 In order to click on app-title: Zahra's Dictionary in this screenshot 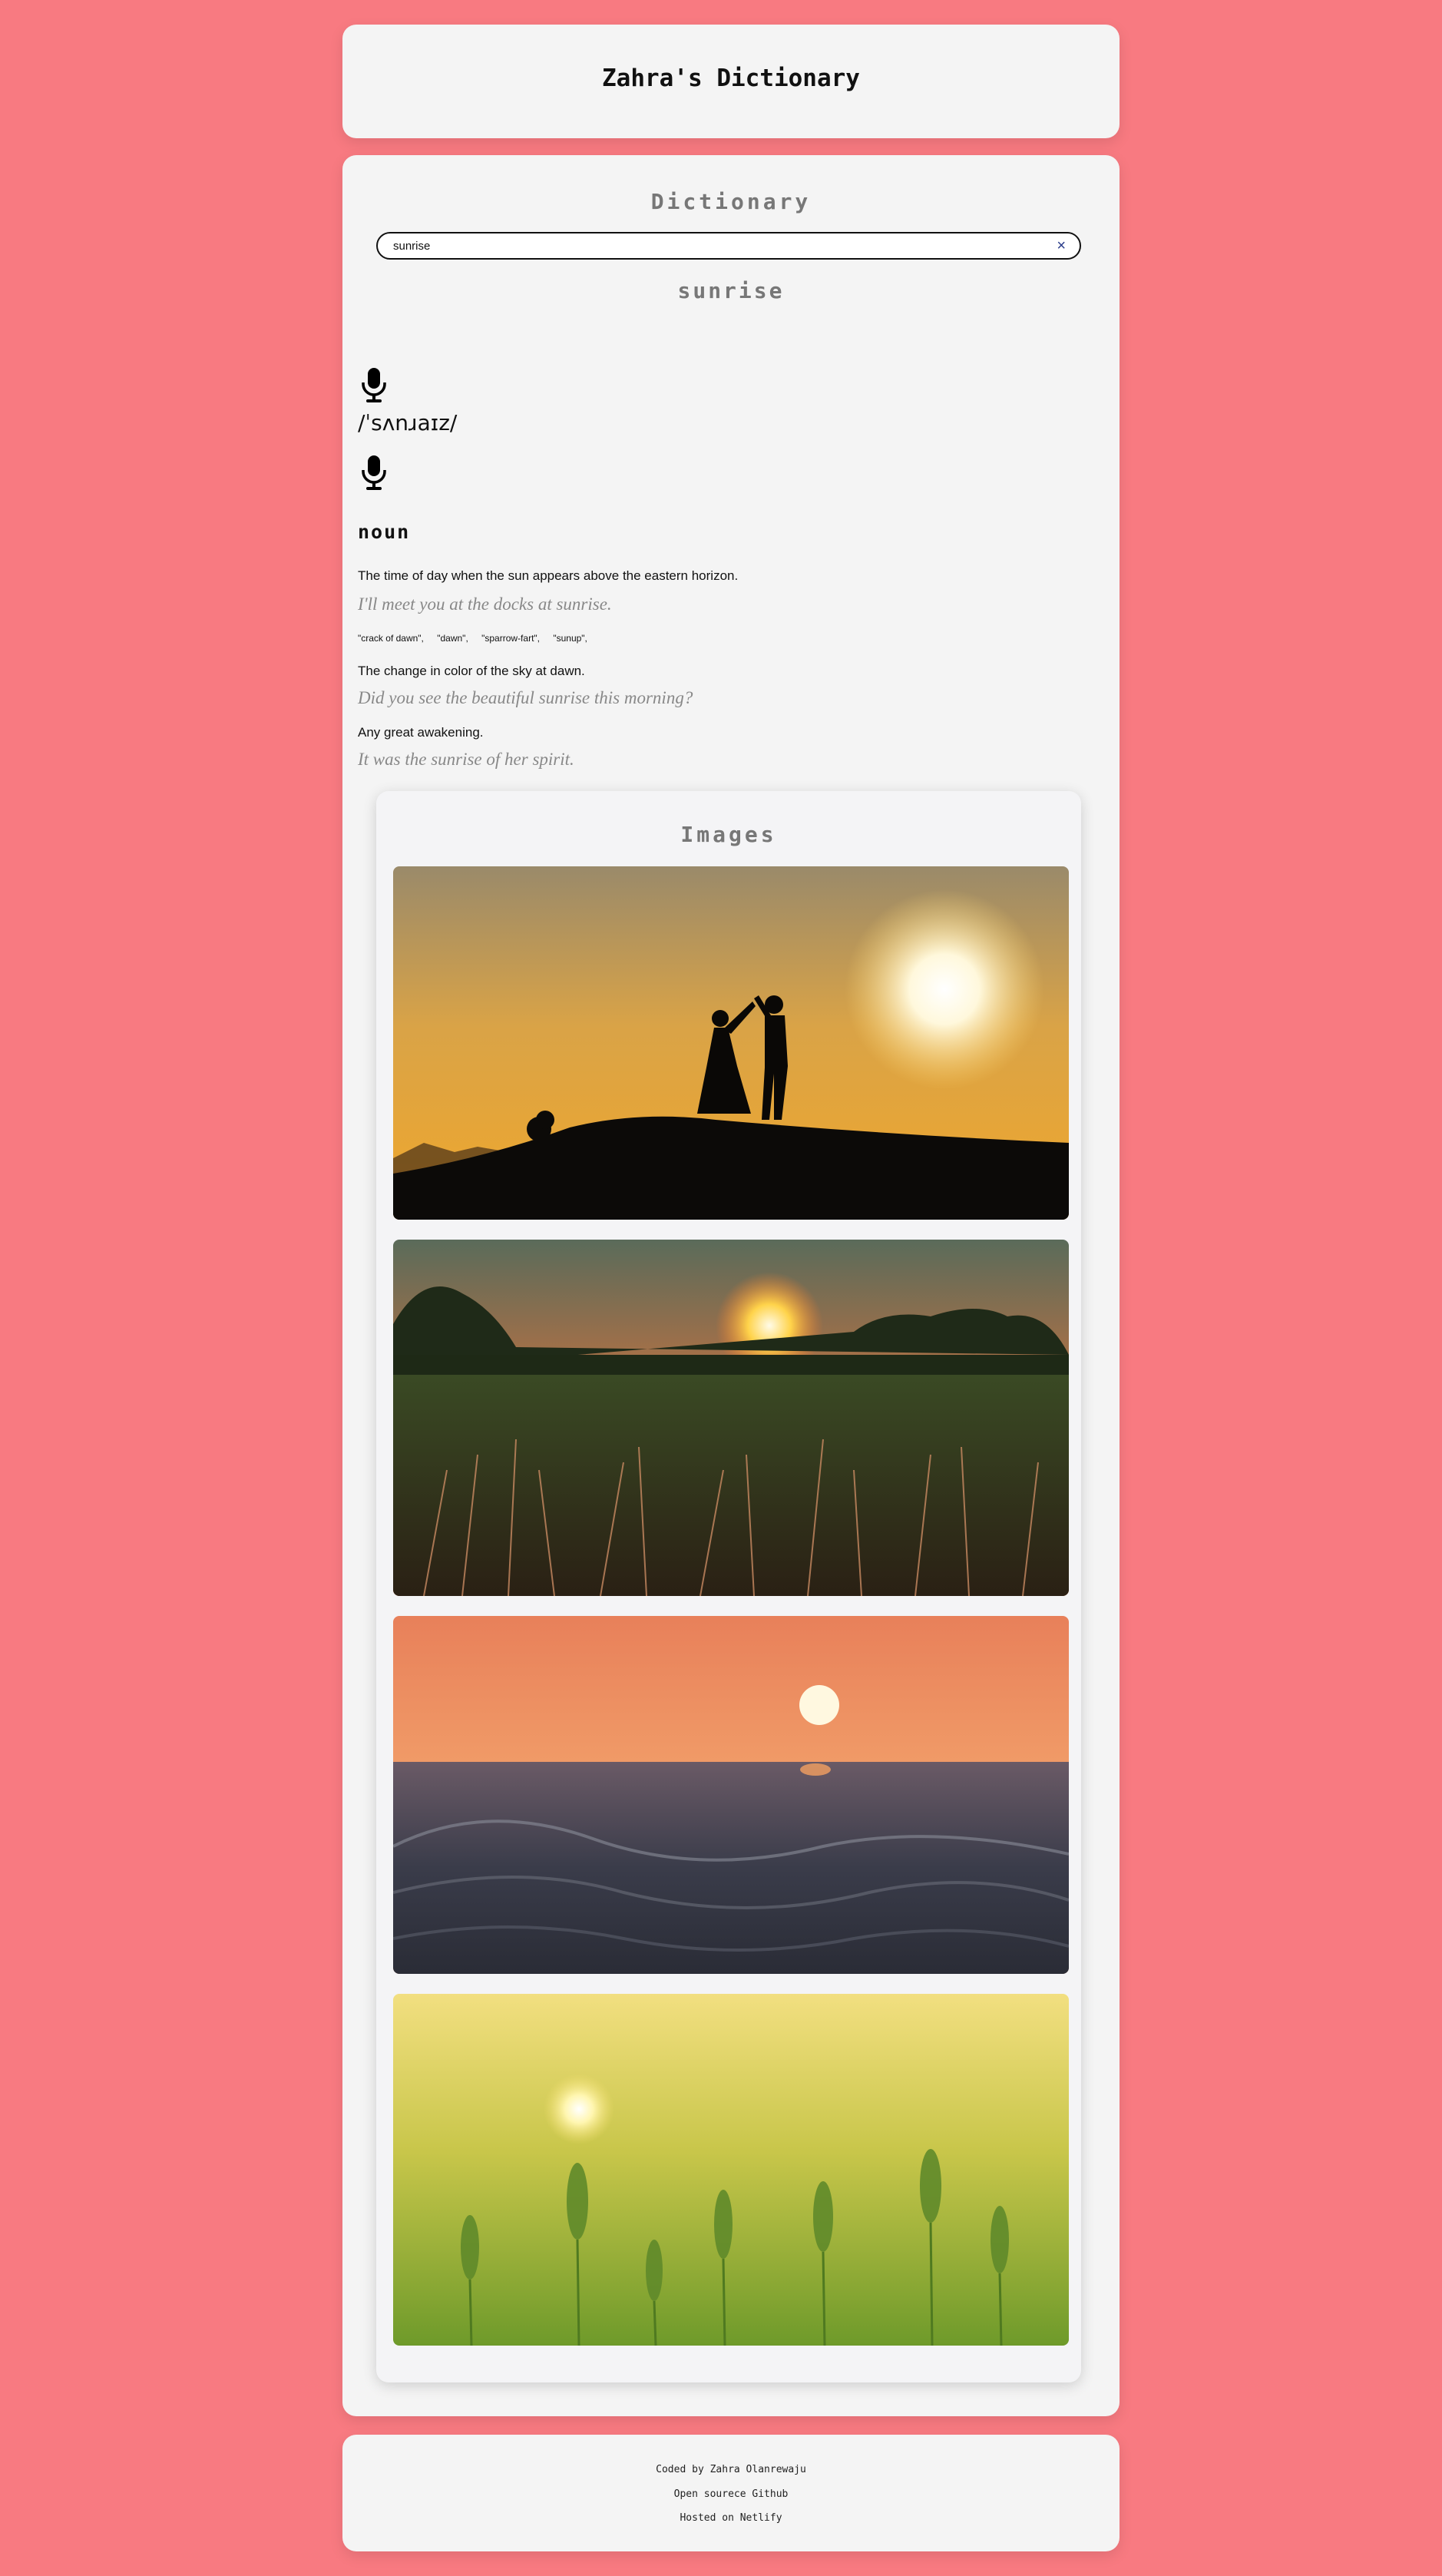, I will do `click(731, 78)`.